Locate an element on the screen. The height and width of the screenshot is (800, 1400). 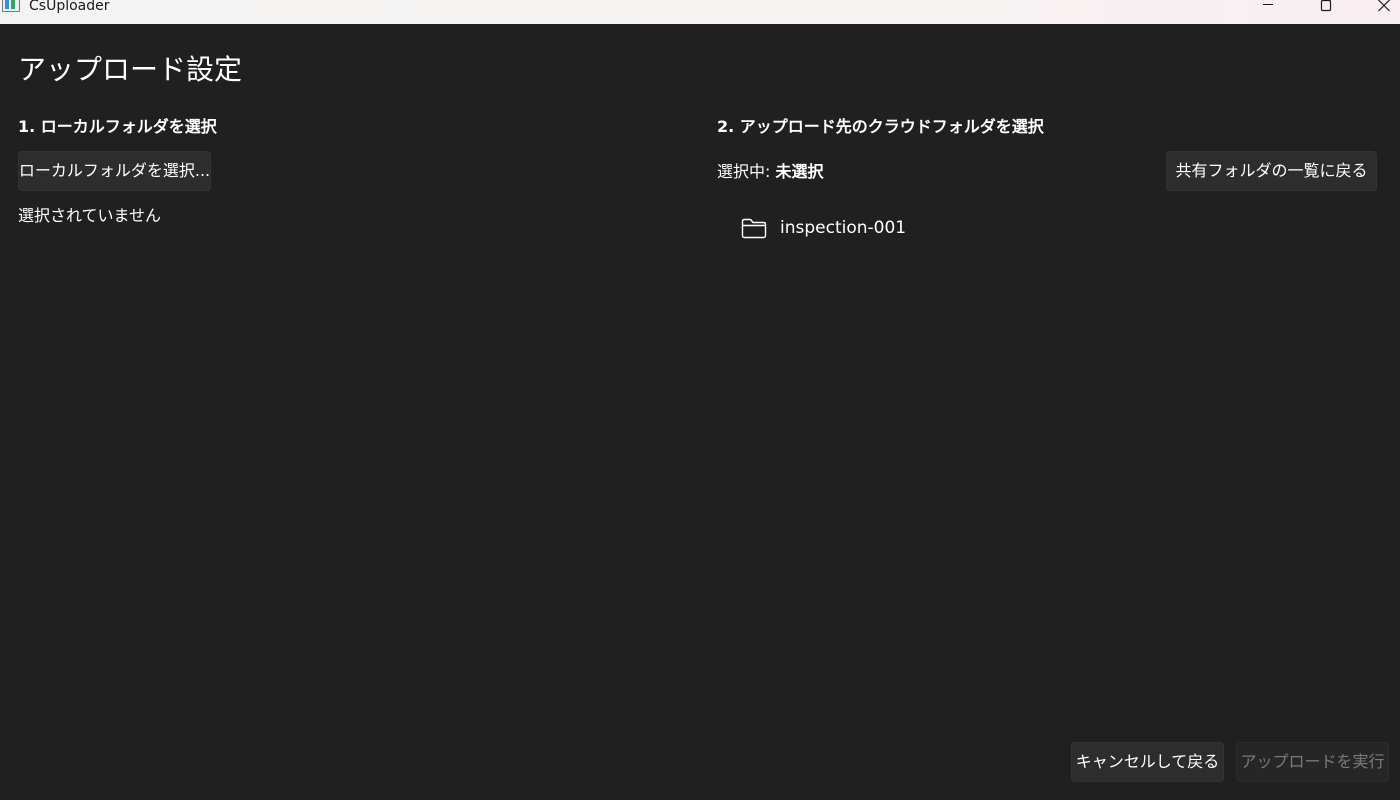
cloud-selection-status: 選択中: 未選択 is located at coordinates (770, 172).